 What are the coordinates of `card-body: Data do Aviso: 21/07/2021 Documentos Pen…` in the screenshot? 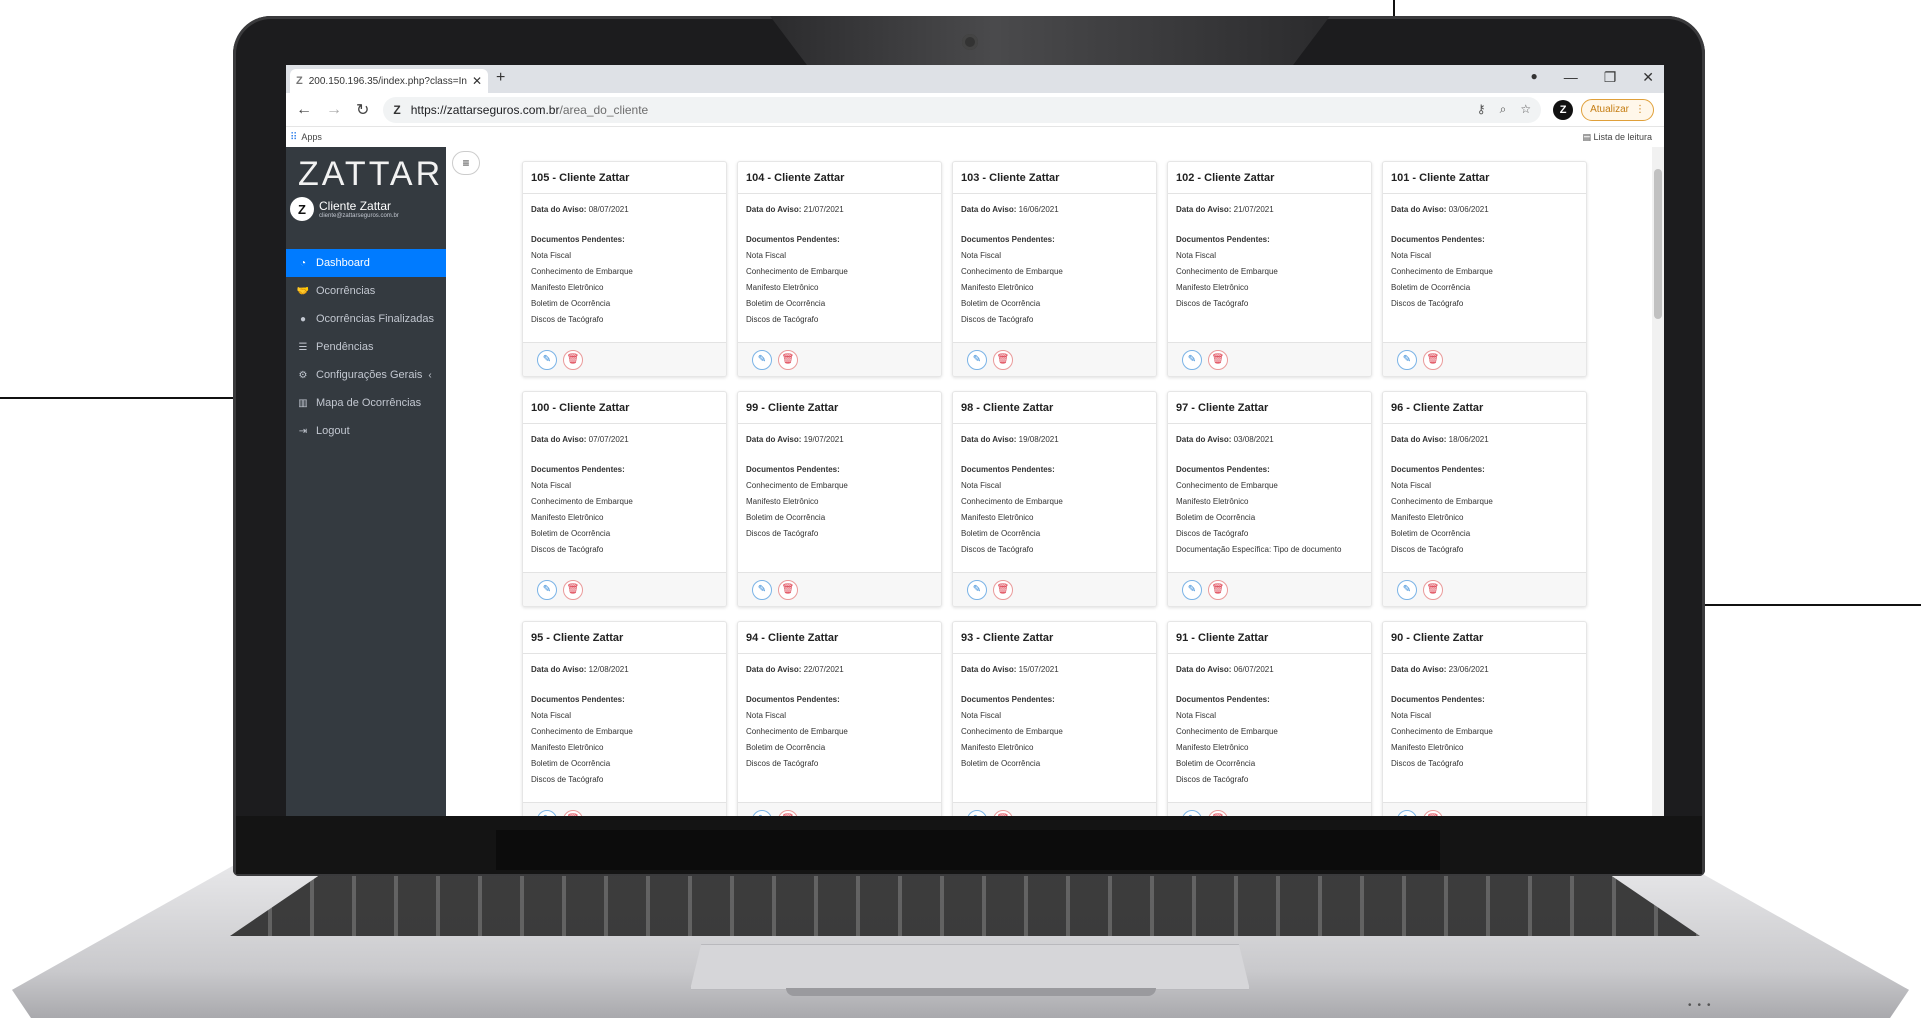 It's located at (1269, 253).